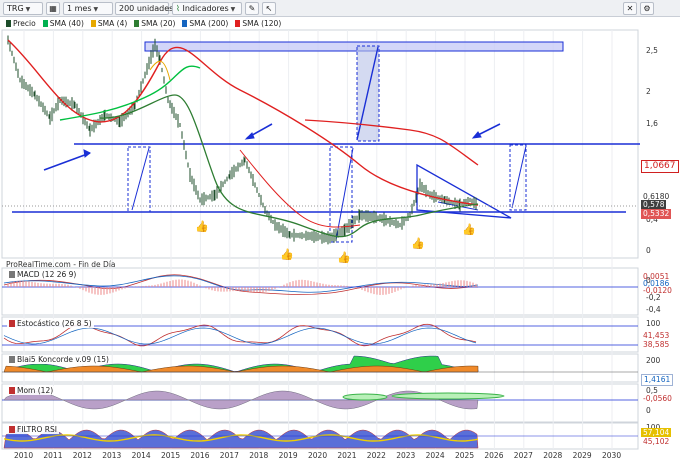 Image resolution: width=680 pixels, height=461 pixels. What do you see at coordinates (200, 455) in the screenshot?
I see `year-label: 2016` at bounding box center [200, 455].